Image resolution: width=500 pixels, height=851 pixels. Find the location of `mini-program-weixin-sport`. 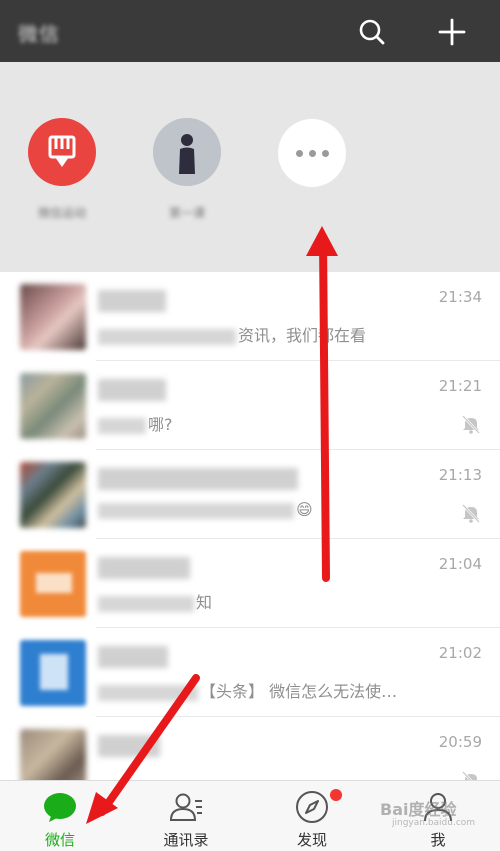

mini-program-weixin-sport is located at coordinates (62, 152).